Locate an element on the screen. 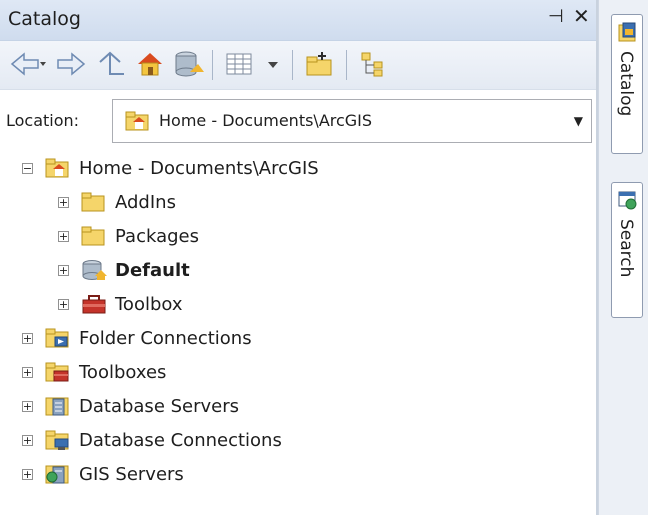 This screenshot has height=515, width=648. tree-node-packages: + Packages is located at coordinates (128, 236).